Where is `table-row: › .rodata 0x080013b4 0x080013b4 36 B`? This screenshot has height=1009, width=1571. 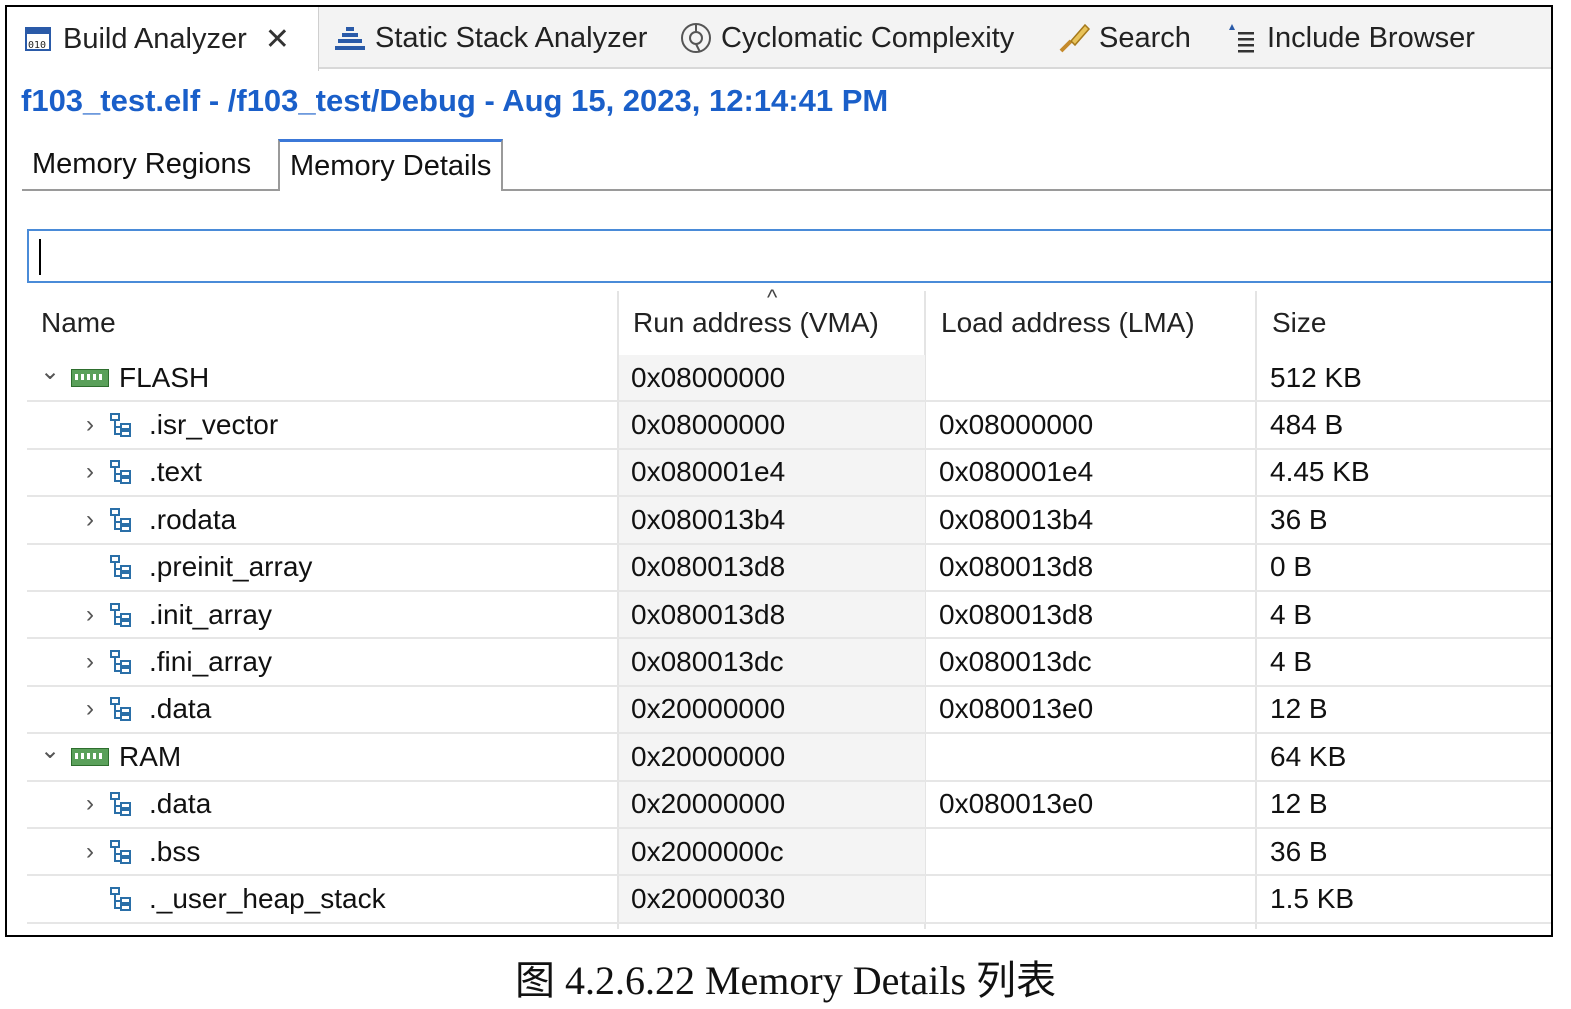
table-row: › .rodata 0x080013b4 0x080013b4 36 B is located at coordinates (789, 521).